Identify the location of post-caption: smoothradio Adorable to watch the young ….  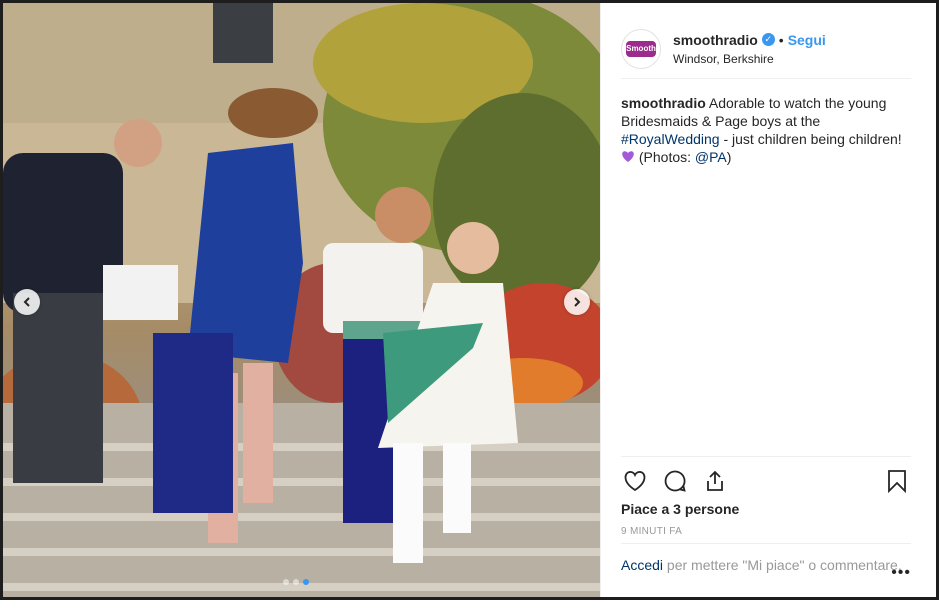
(766, 130).